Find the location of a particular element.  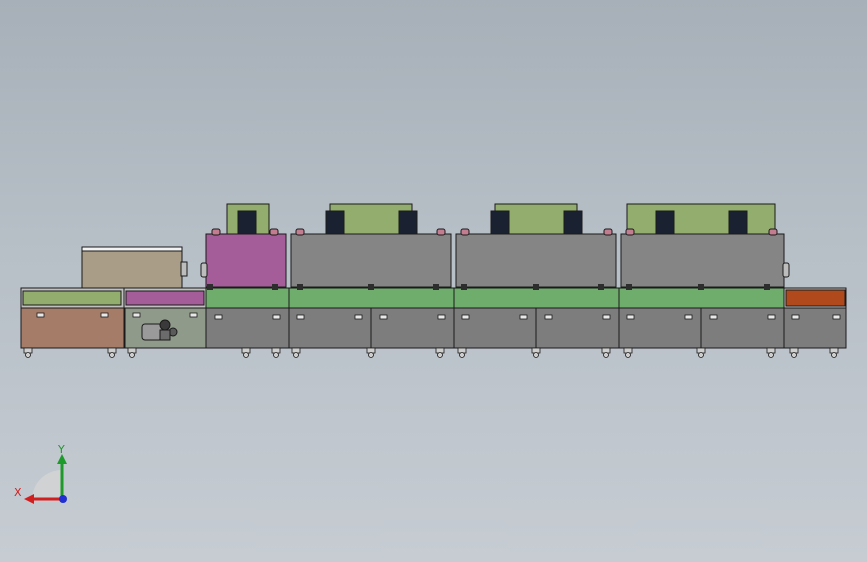

exit-conveyor-panel is located at coordinates (815, 298).